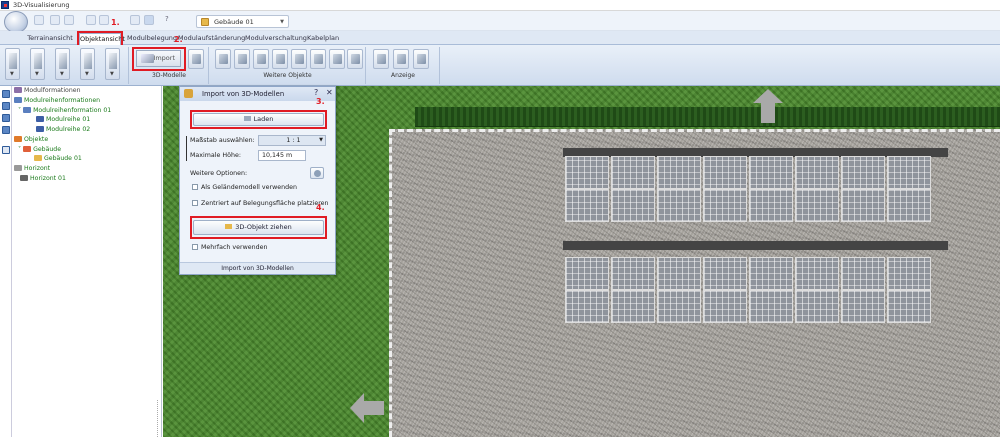  I want to click on application-menu-button, so click(16, 22).